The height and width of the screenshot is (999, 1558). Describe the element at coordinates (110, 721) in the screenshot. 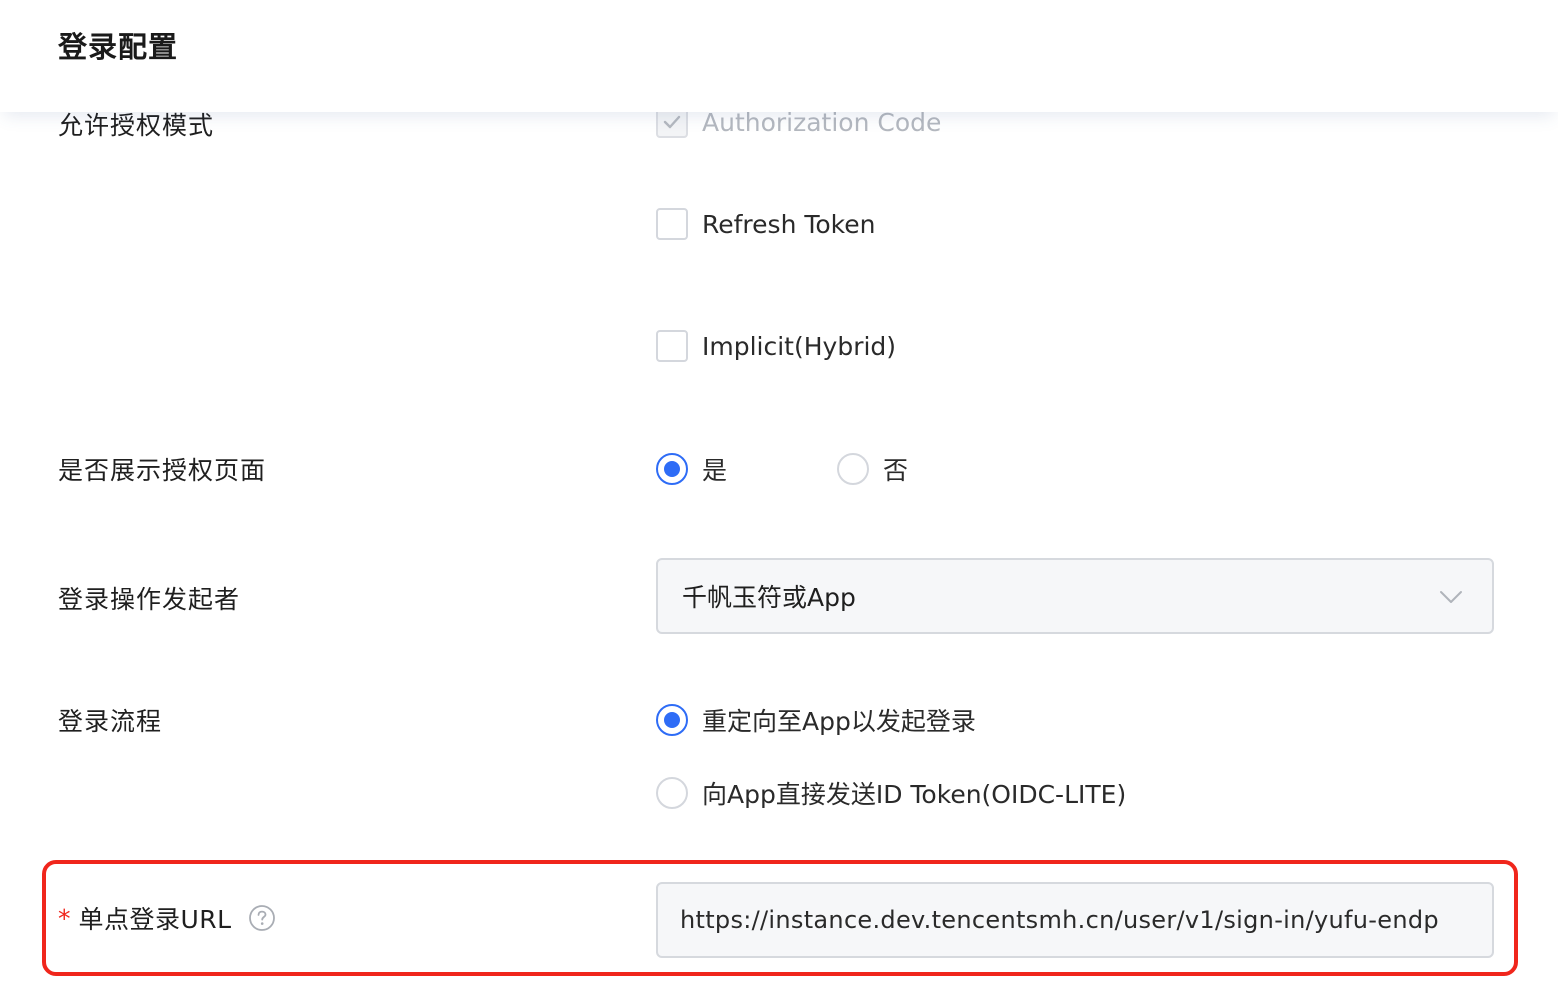

I see `login-flow-label: 登录流程` at that location.